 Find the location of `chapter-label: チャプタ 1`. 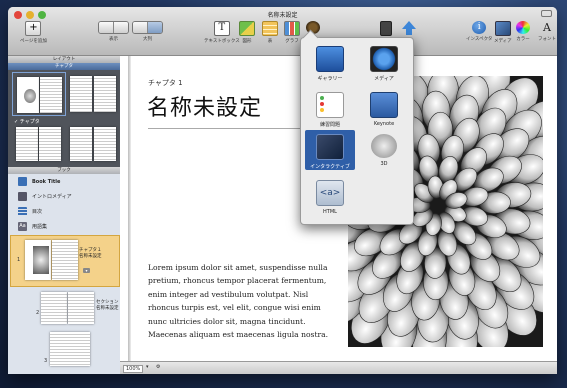

chapter-label: チャプタ 1 is located at coordinates (165, 83).